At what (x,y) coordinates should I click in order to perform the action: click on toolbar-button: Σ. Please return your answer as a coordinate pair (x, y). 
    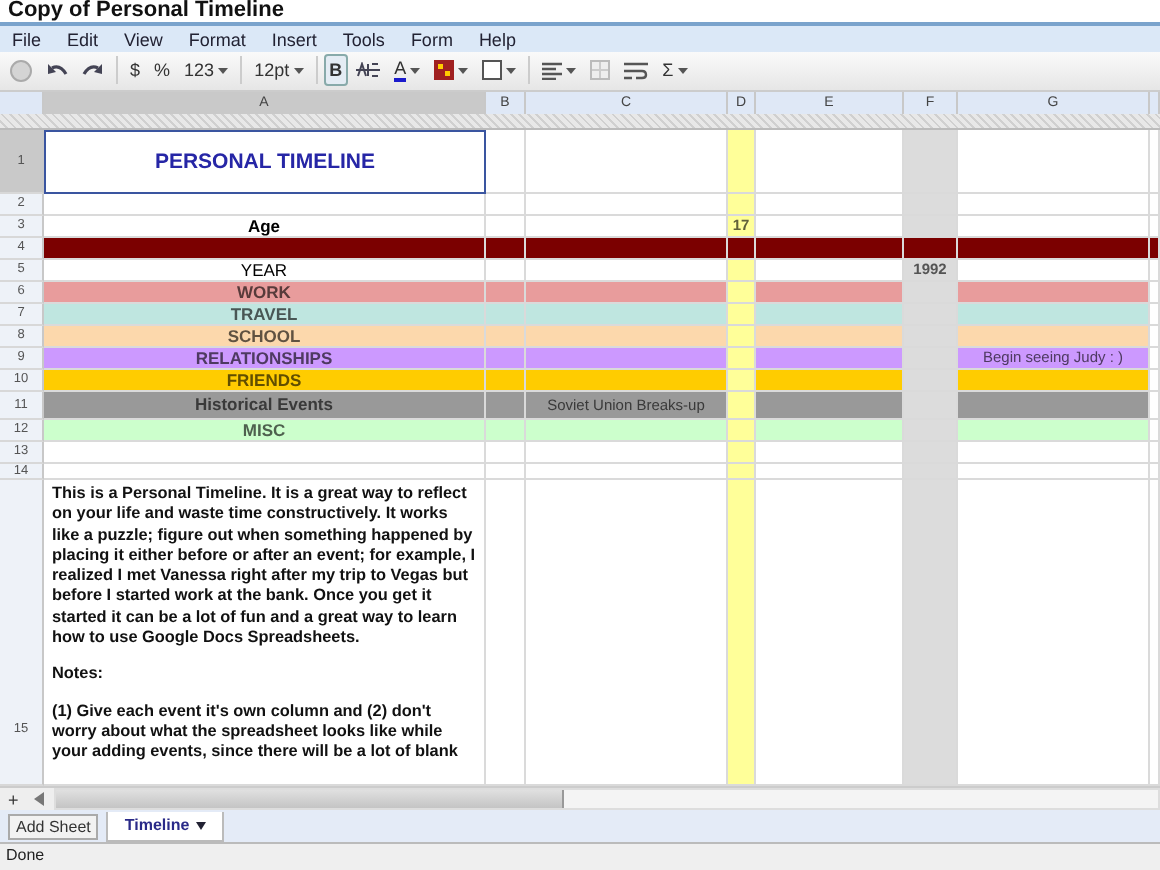
    Looking at the image, I should click on (675, 70).